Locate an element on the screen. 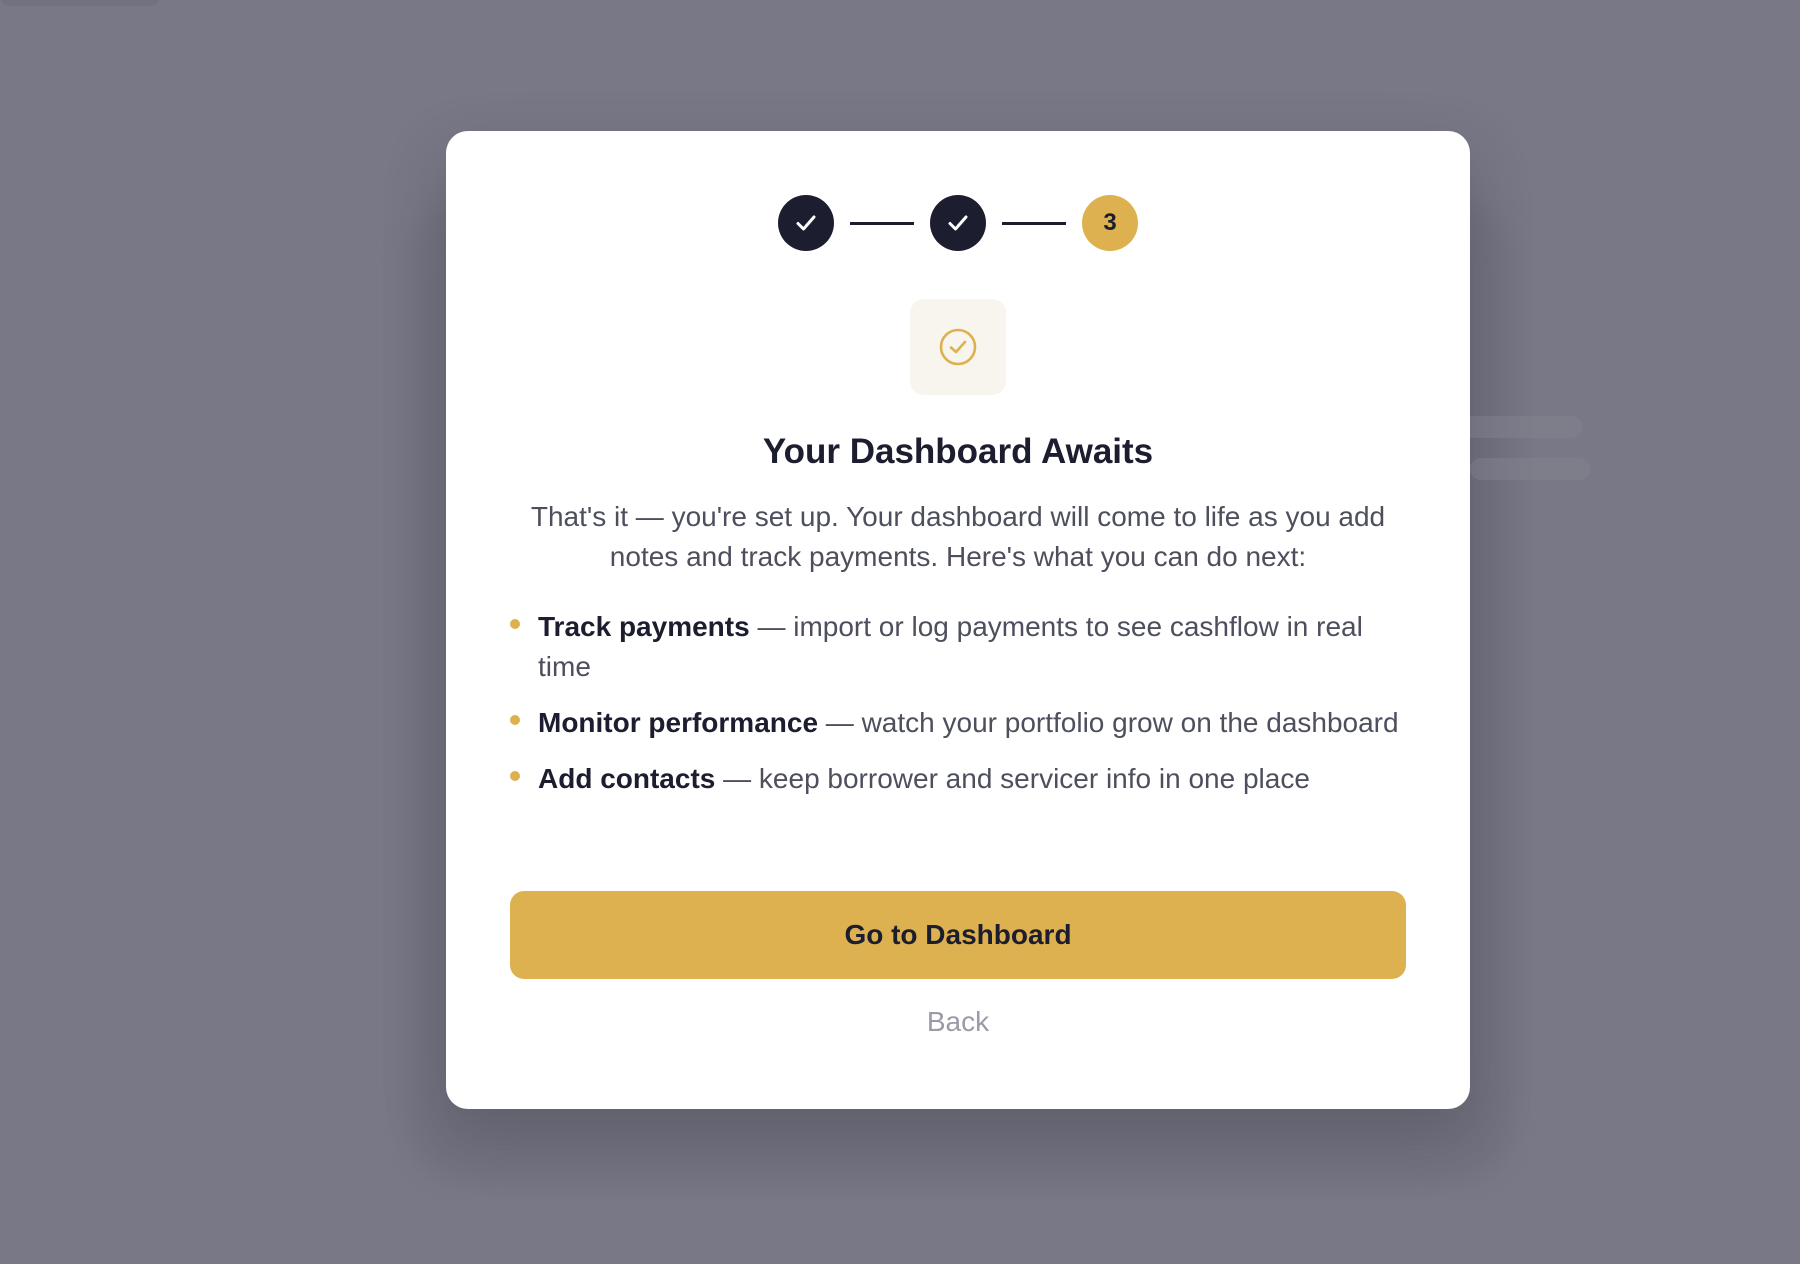 This screenshot has width=1800, height=1264. step-2-complete is located at coordinates (958, 223).